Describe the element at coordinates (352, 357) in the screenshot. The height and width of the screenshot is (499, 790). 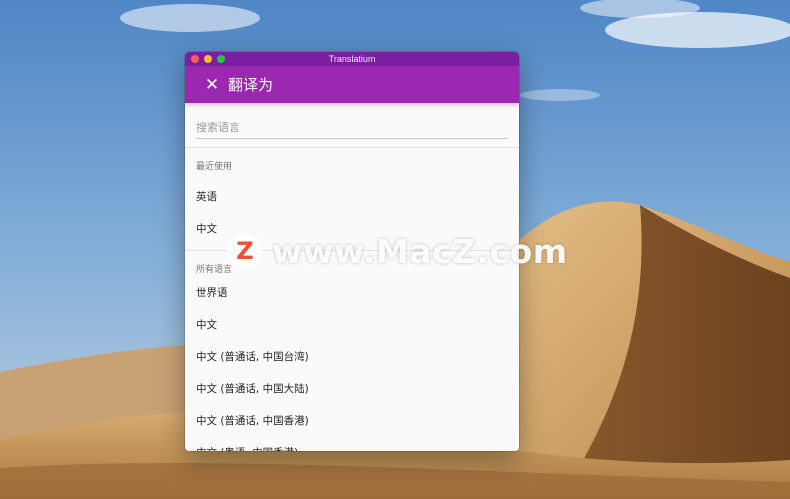
I see `language-item: 中文 (普通话, 中国台湾)` at that location.